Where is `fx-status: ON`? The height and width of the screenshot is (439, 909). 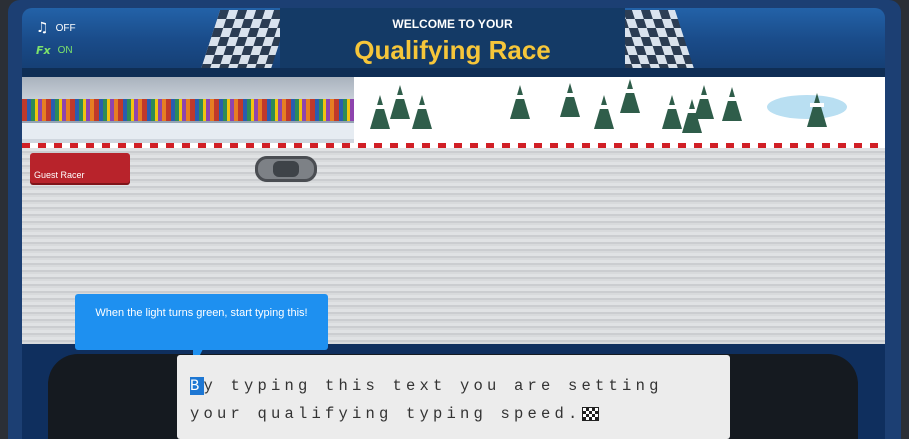
fx-status: ON is located at coordinates (65, 50).